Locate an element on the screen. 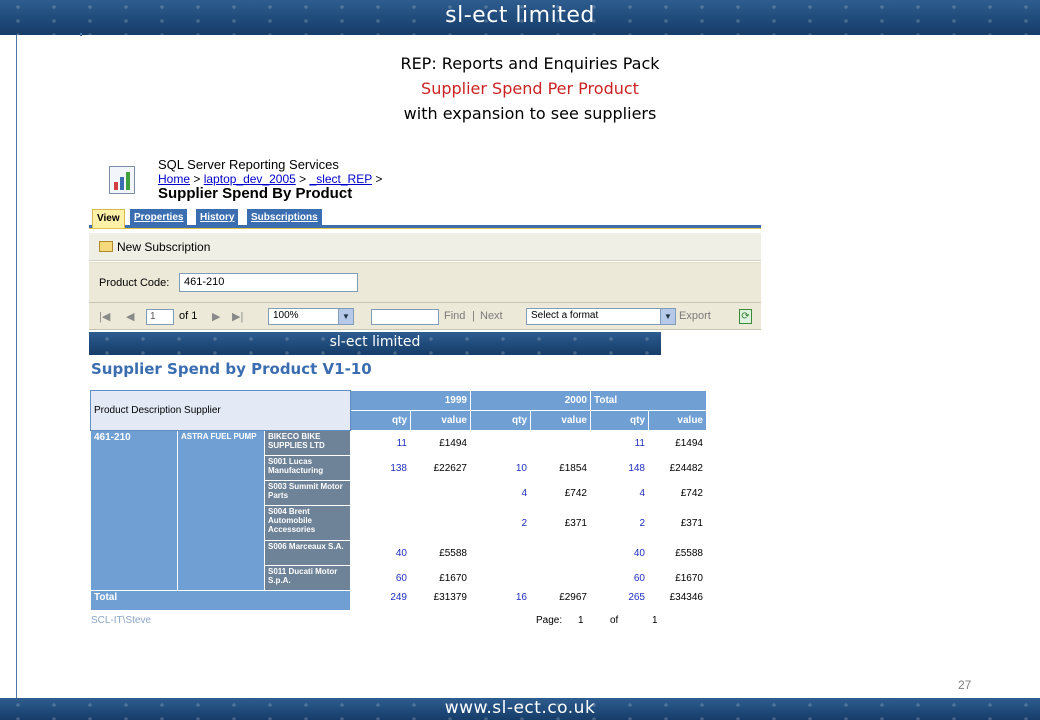 The width and height of the screenshot is (1040, 720). qty-total-cell: 4 is located at coordinates (619, 493).